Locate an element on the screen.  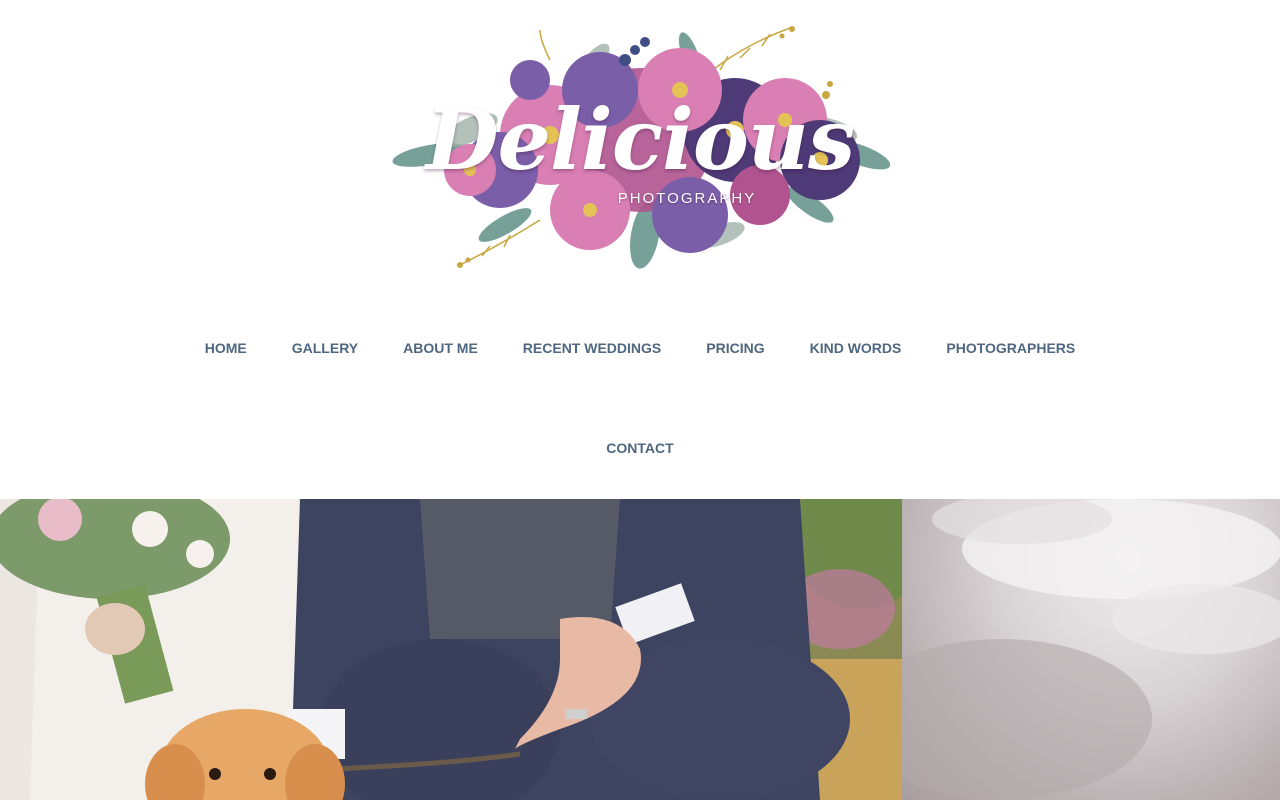
logo-wordmark: Delicious is located at coordinates (640, 139).